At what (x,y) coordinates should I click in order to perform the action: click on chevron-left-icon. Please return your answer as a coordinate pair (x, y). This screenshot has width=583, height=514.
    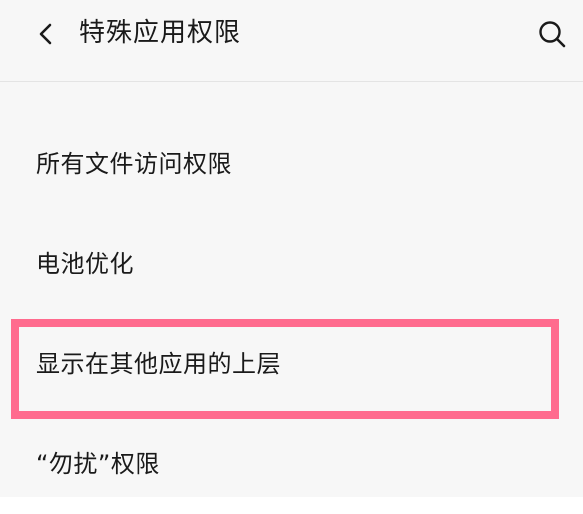
    Looking at the image, I should click on (45, 34).